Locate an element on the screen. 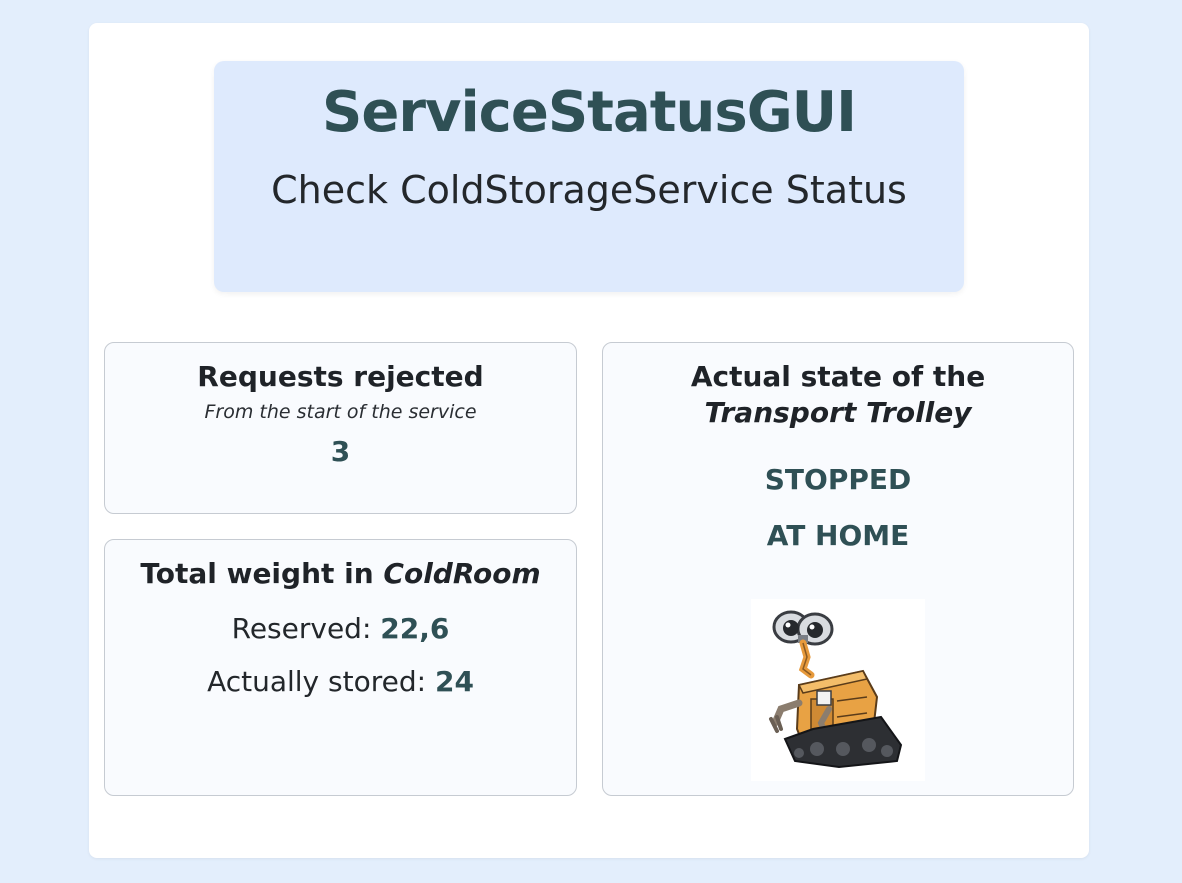 The width and height of the screenshot is (1182, 883). trolley-title-line1: Actual state of the is located at coordinates (838, 376).